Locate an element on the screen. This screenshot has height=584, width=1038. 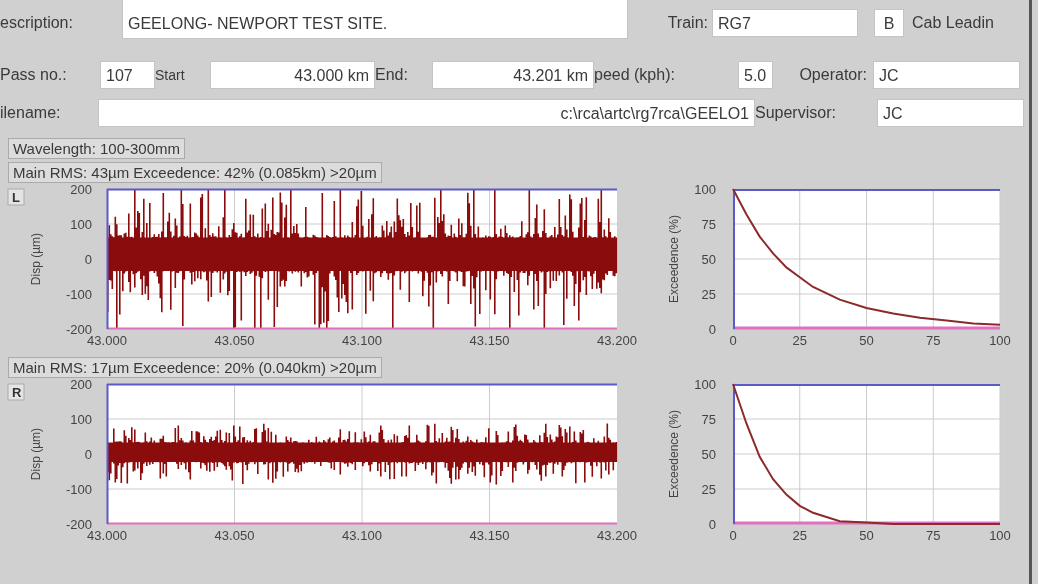
end-field: 43.201 km is located at coordinates (513, 75).